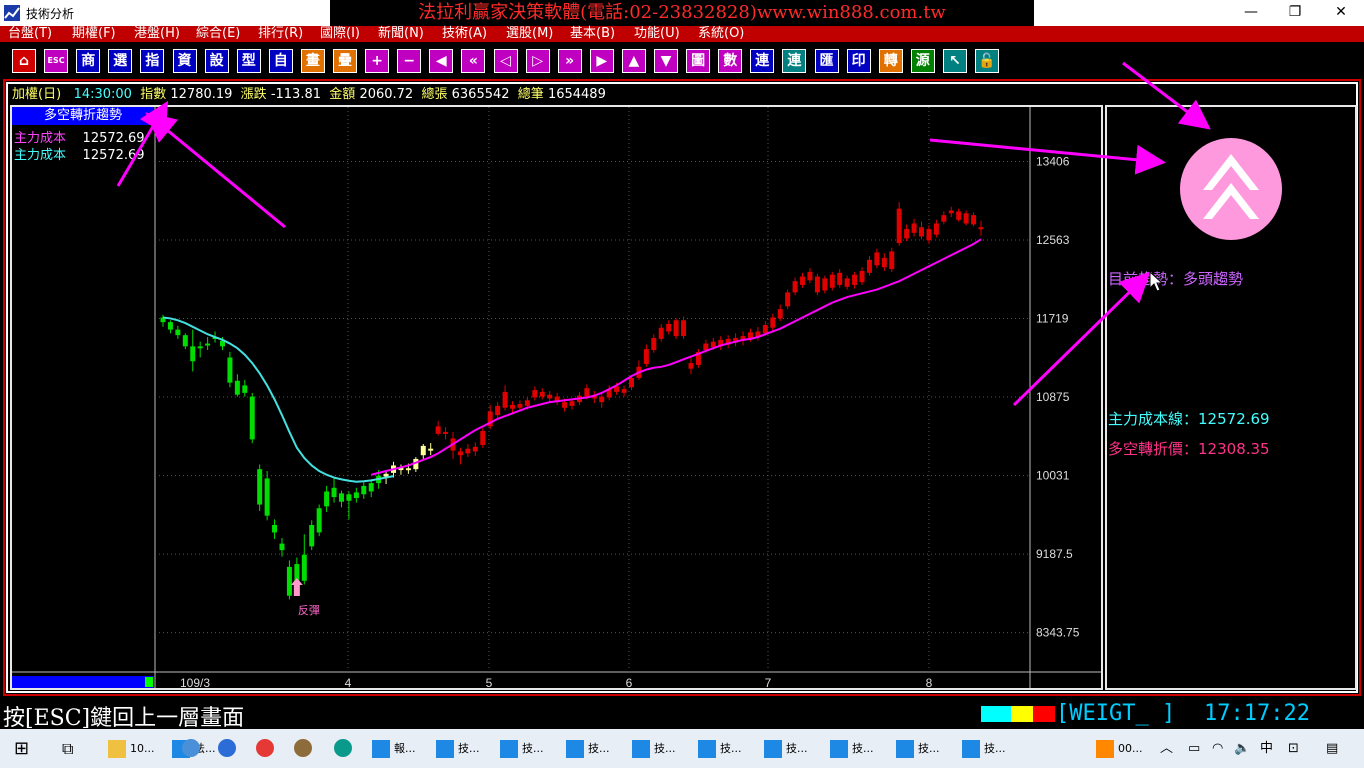 The image size is (1364, 768). I want to click on edge-browser-icon, so click(227, 748).